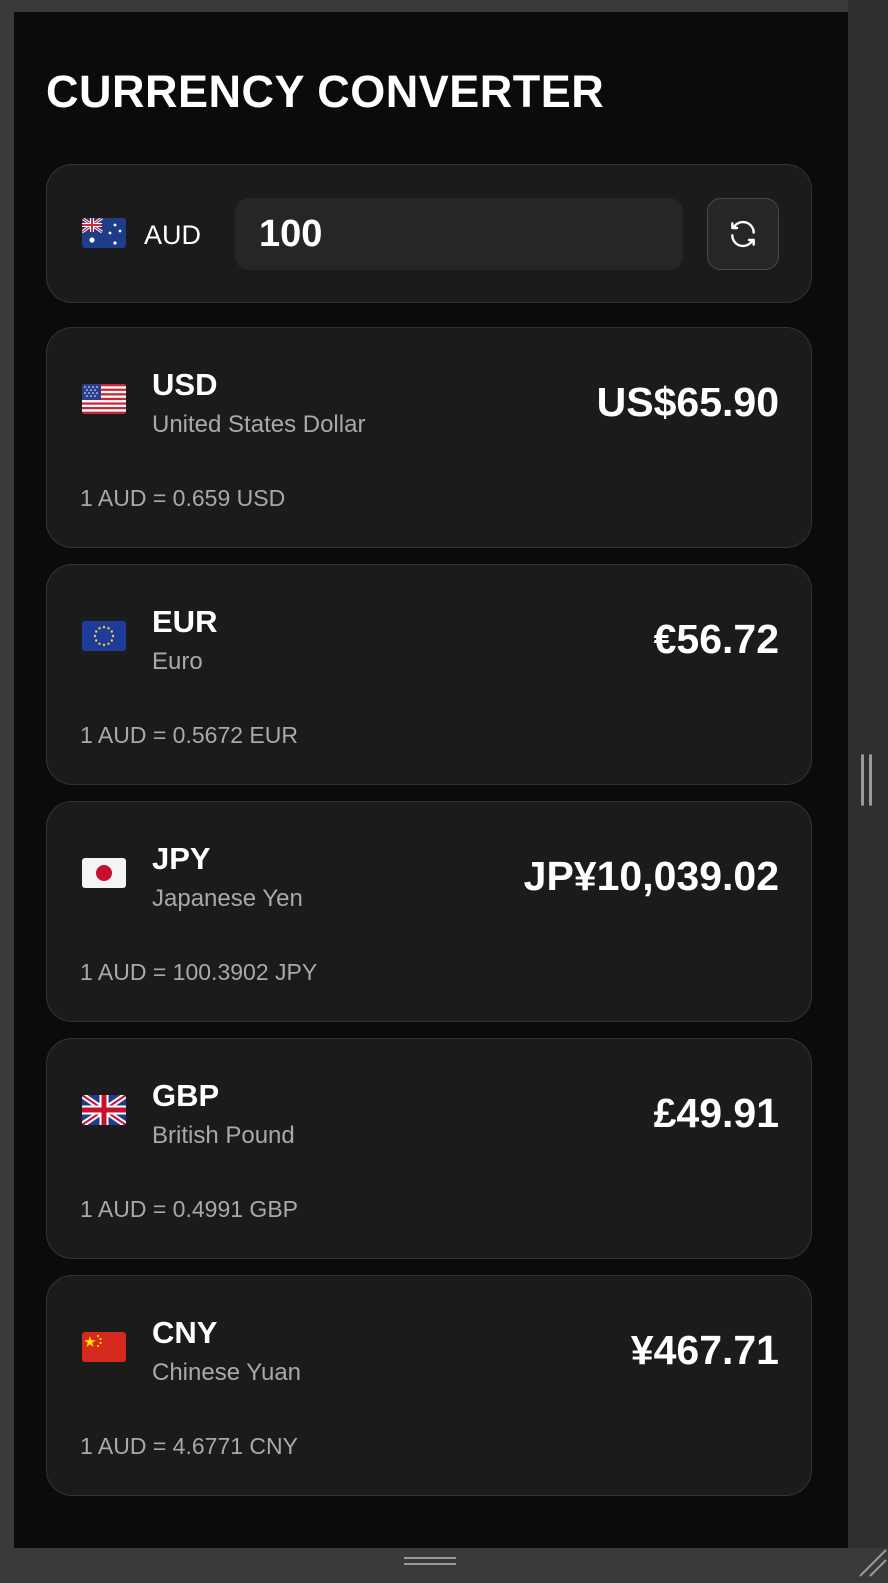 Image resolution: width=888 pixels, height=1583 pixels. I want to click on refresh-button, so click(743, 234).